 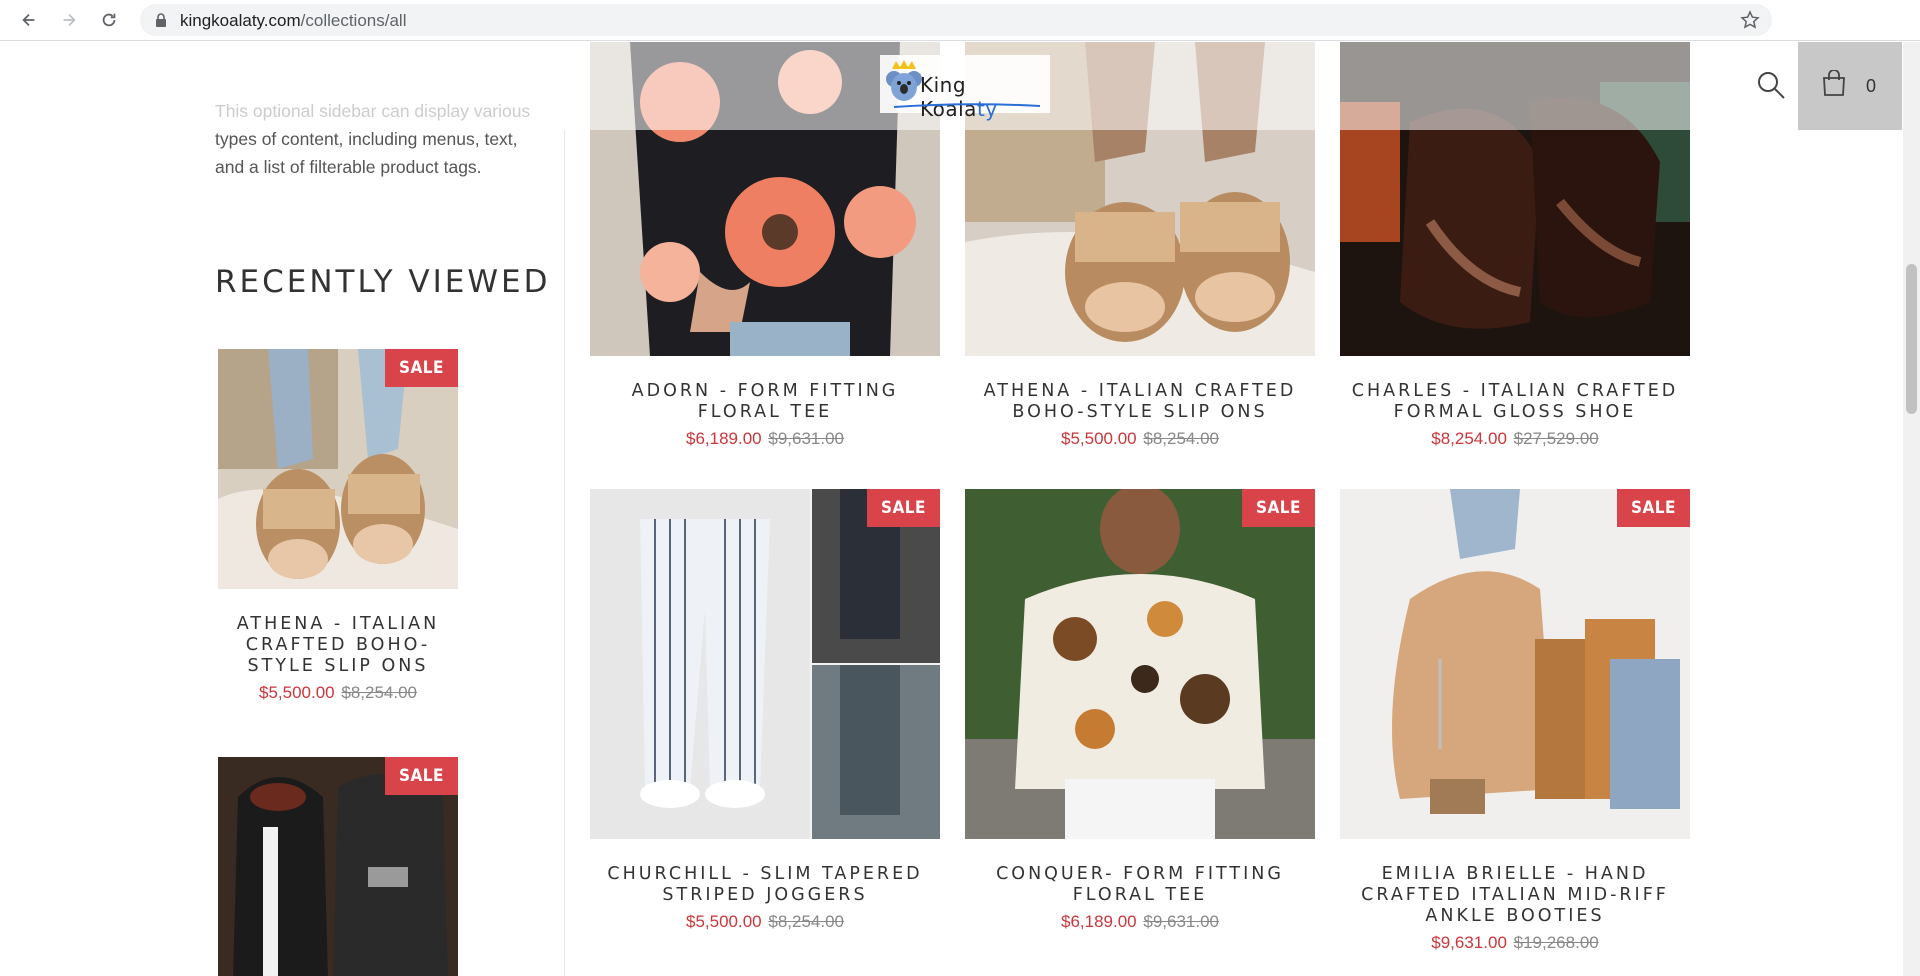 What do you see at coordinates (967, 105) in the screenshot?
I see `logo-underline` at bounding box center [967, 105].